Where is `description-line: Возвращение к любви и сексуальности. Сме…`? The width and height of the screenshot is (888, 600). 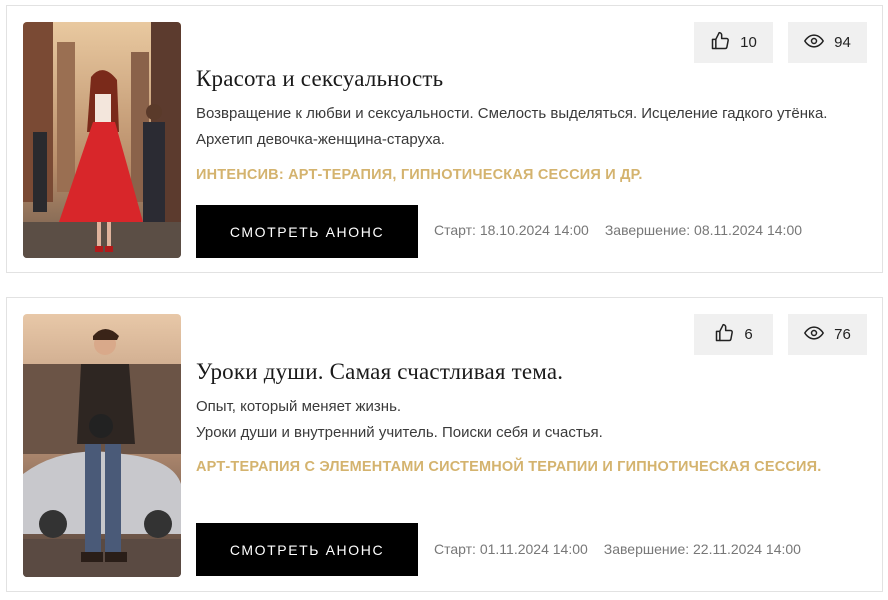 description-line: Возвращение к любви и сексуальности. Сме… is located at coordinates (512, 126).